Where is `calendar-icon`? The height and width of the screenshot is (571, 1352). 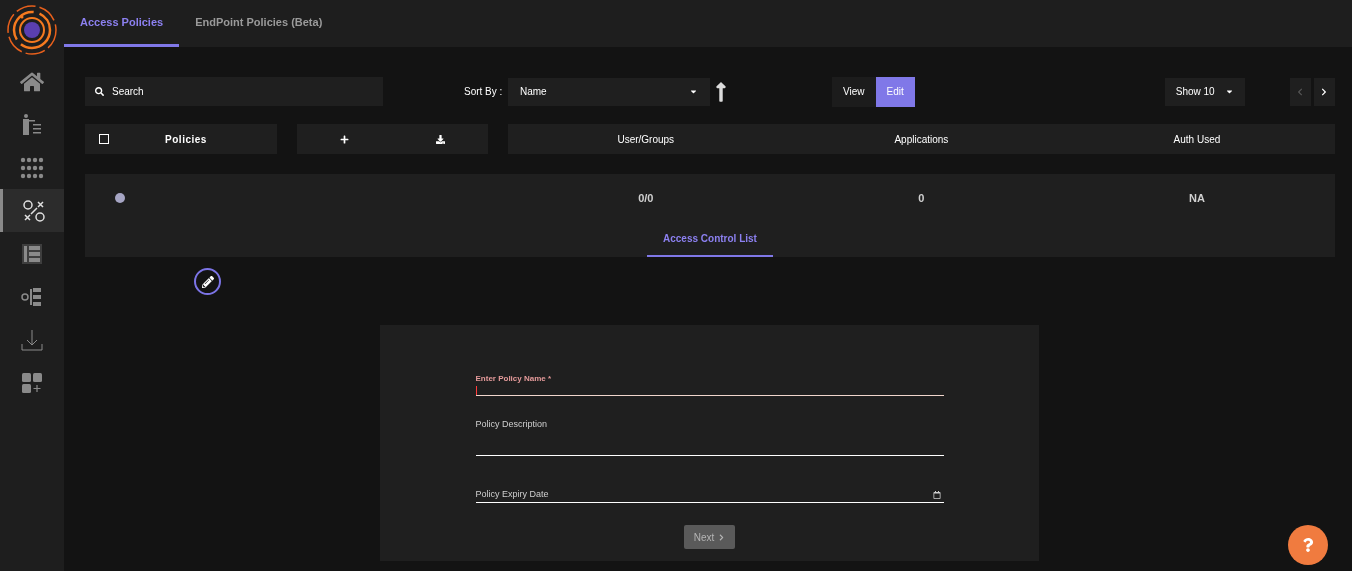 calendar-icon is located at coordinates (936, 494).